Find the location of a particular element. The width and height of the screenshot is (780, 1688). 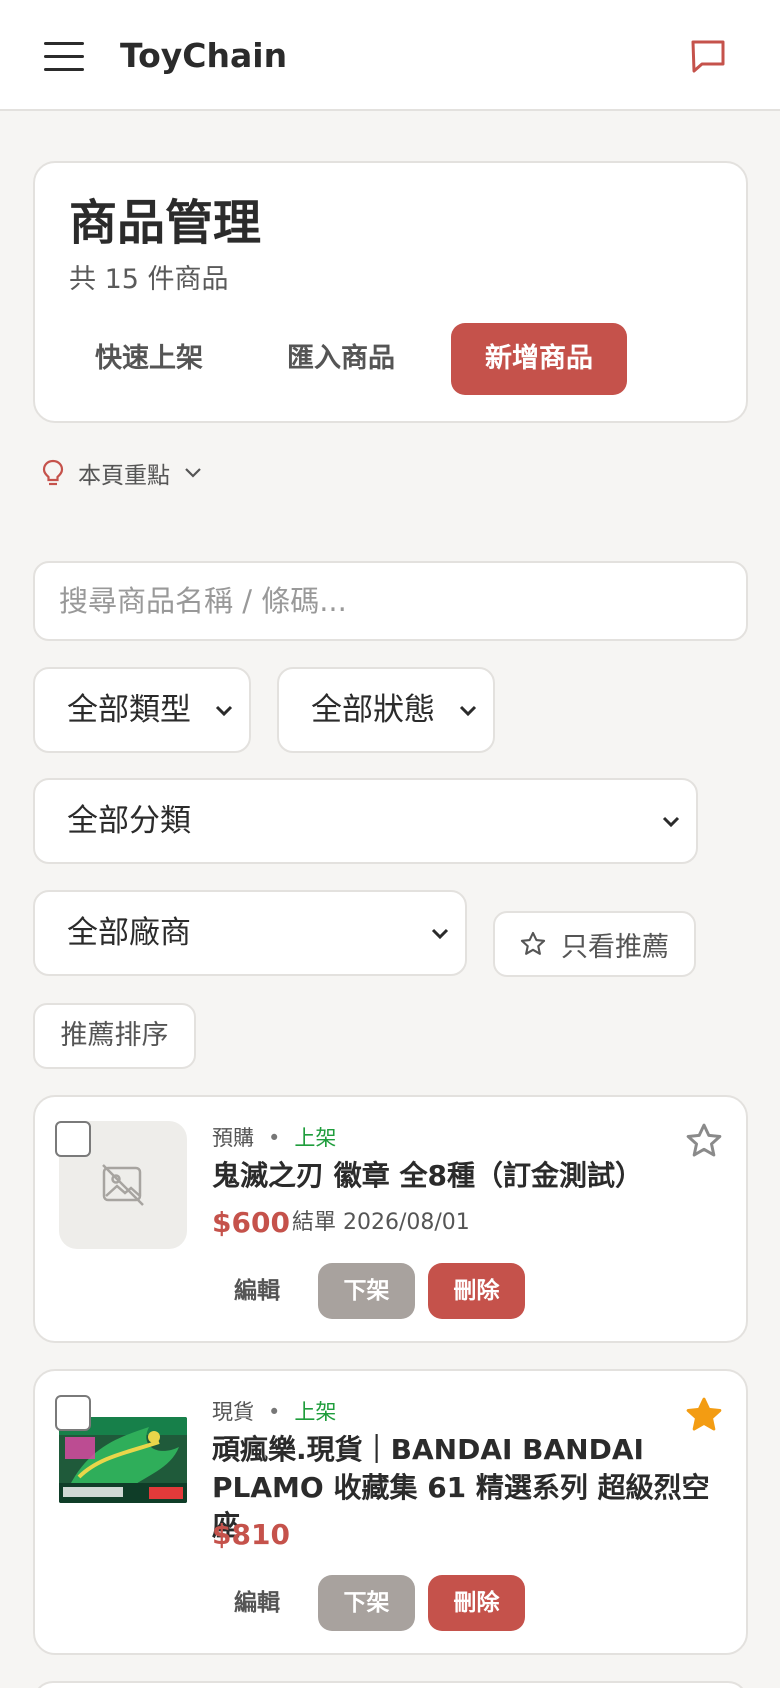

product-type: 預購 is located at coordinates (233, 1138).